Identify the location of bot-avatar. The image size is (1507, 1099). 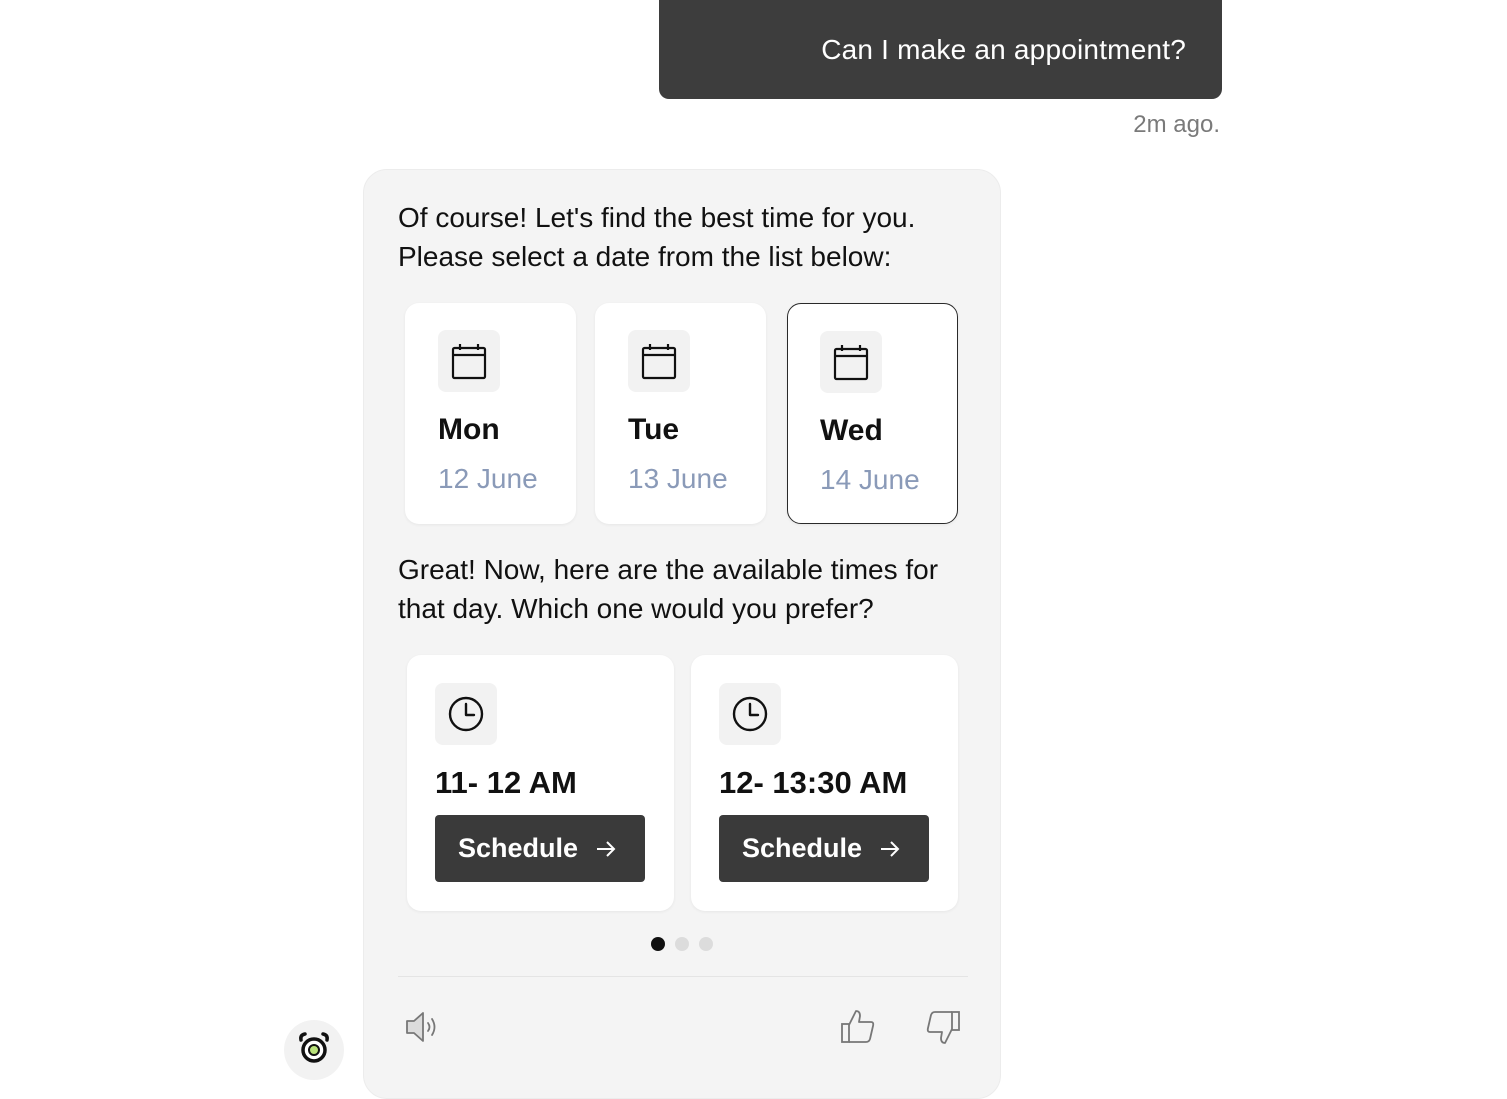
(314, 1050).